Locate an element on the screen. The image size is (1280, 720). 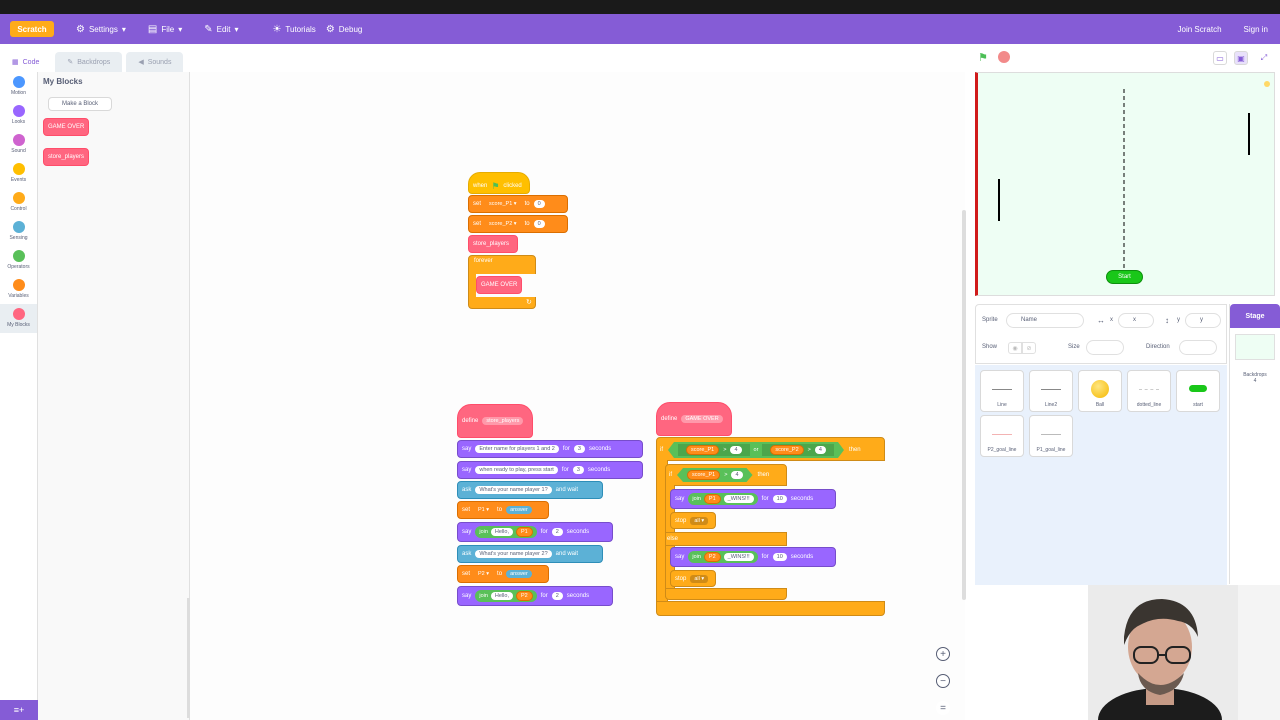
set-p1-block: set P1 ▾ to answer is located at coordinates (503, 510).